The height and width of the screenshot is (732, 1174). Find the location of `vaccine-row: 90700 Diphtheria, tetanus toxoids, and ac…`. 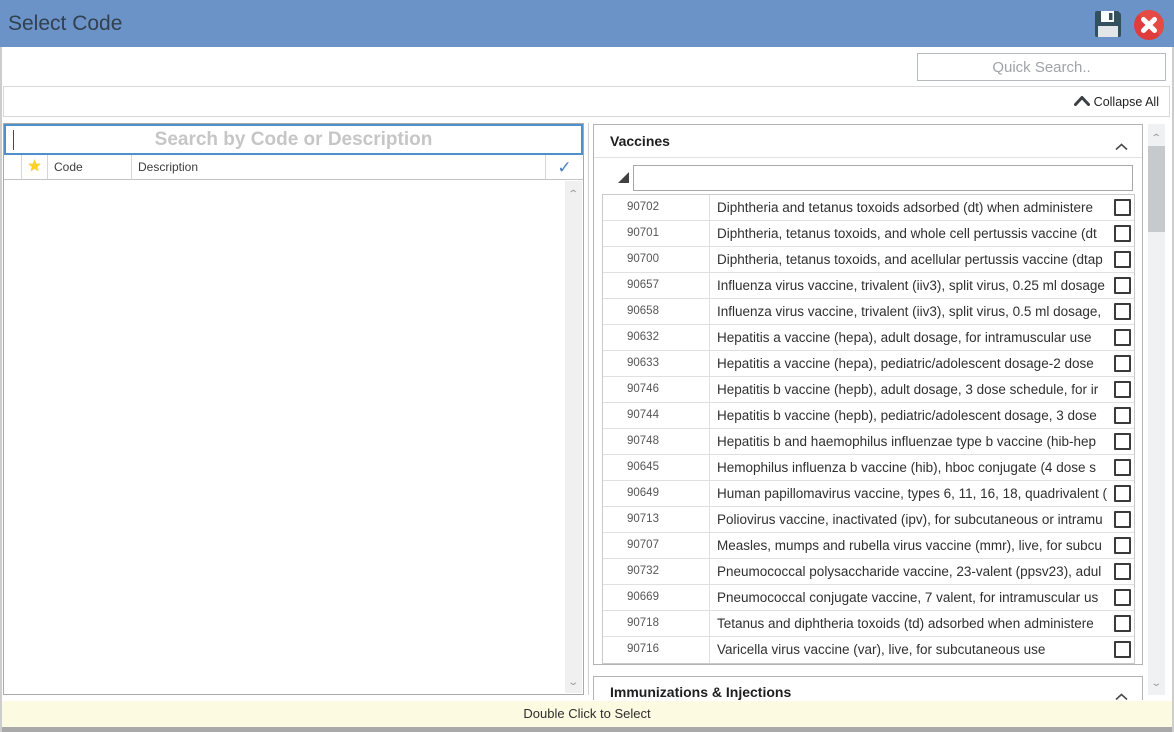

vaccine-row: 90700 Diphtheria, tetanus toxoids, and ac… is located at coordinates (868, 260).